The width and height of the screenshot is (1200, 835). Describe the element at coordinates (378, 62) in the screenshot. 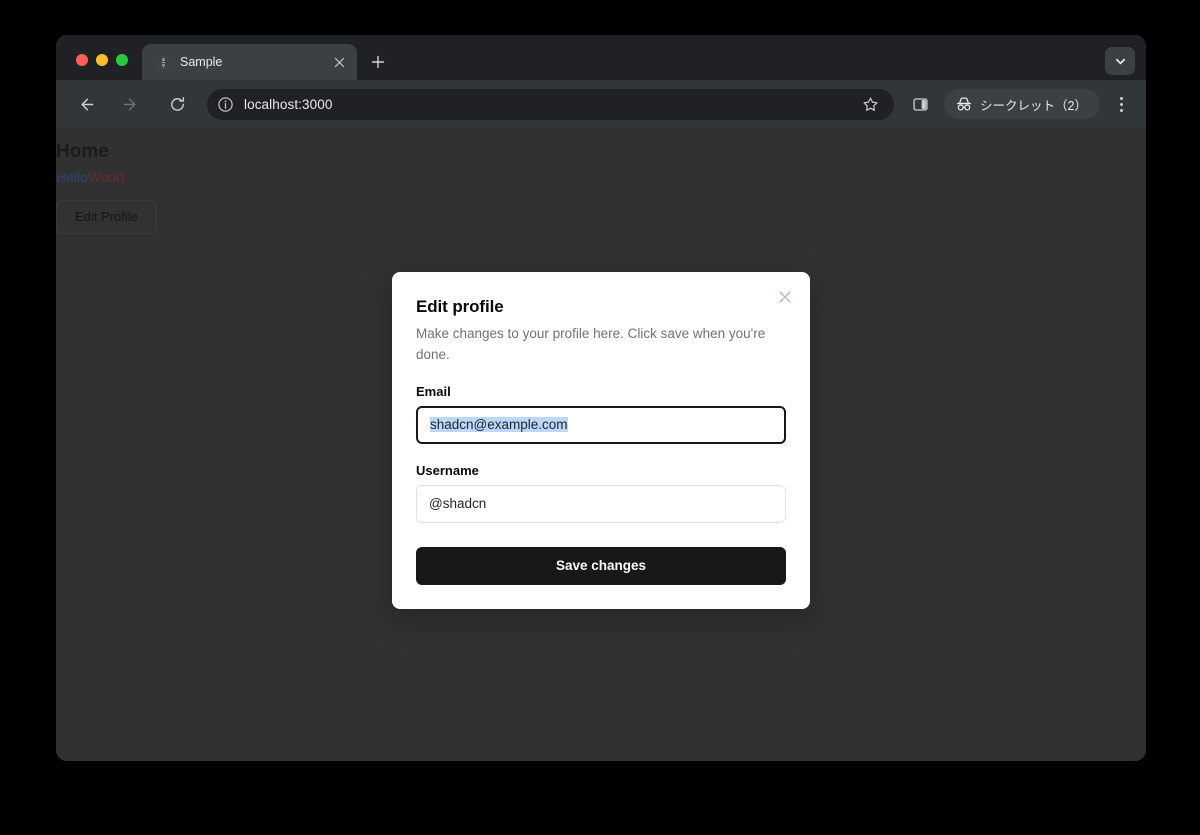

I see `new-tab-button` at that location.